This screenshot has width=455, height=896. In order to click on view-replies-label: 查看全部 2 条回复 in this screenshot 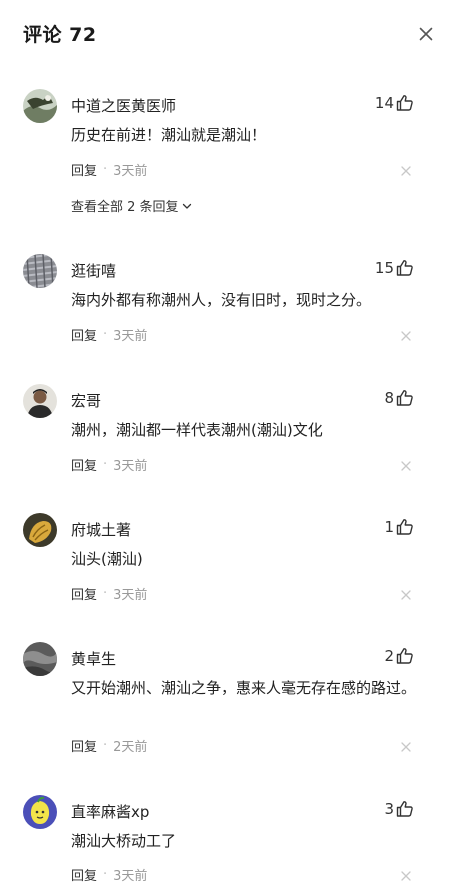, I will do `click(125, 207)`.